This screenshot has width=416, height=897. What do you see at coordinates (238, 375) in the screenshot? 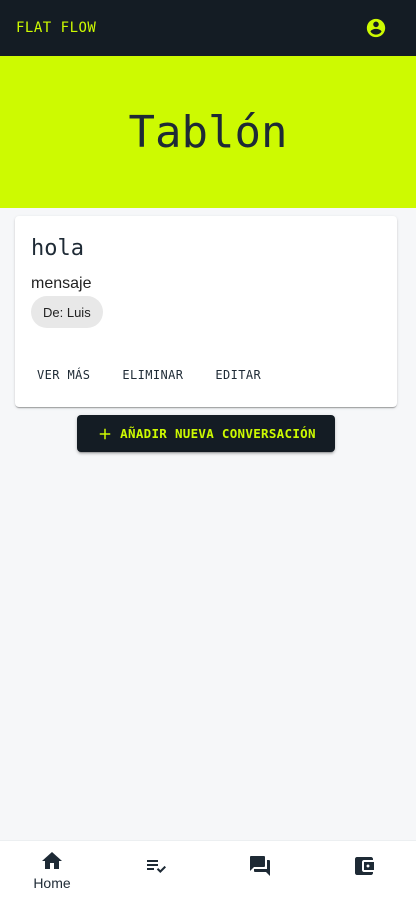
I see `edit-button: EDITAR` at bounding box center [238, 375].